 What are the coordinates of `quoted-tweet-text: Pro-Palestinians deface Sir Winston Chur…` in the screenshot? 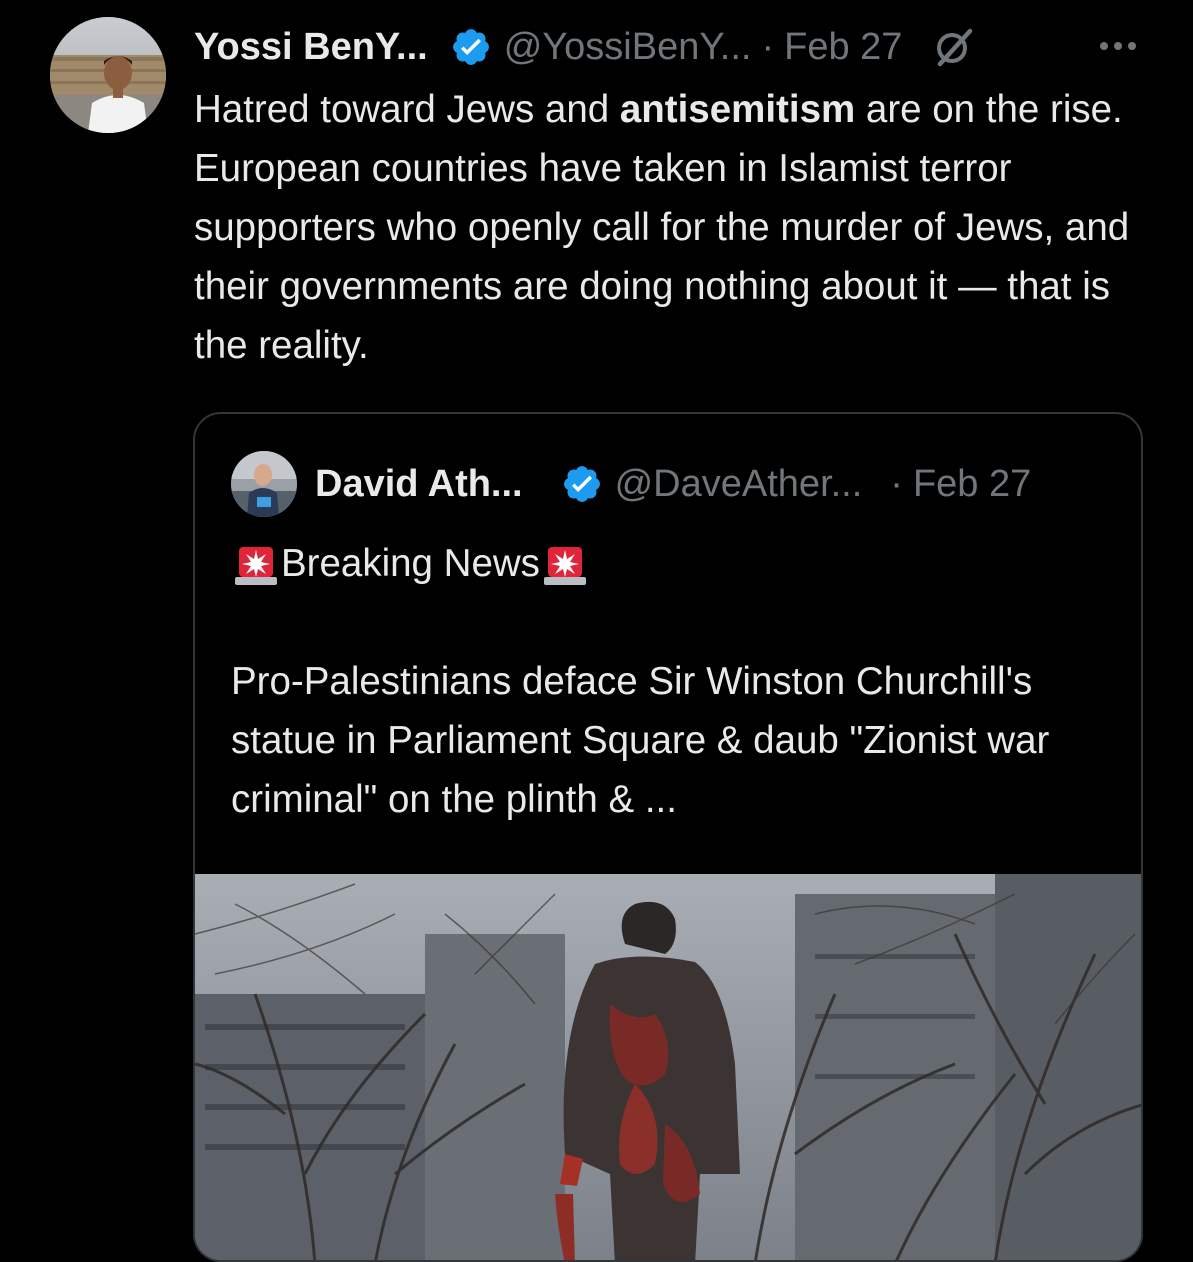 It's located at (640, 740).